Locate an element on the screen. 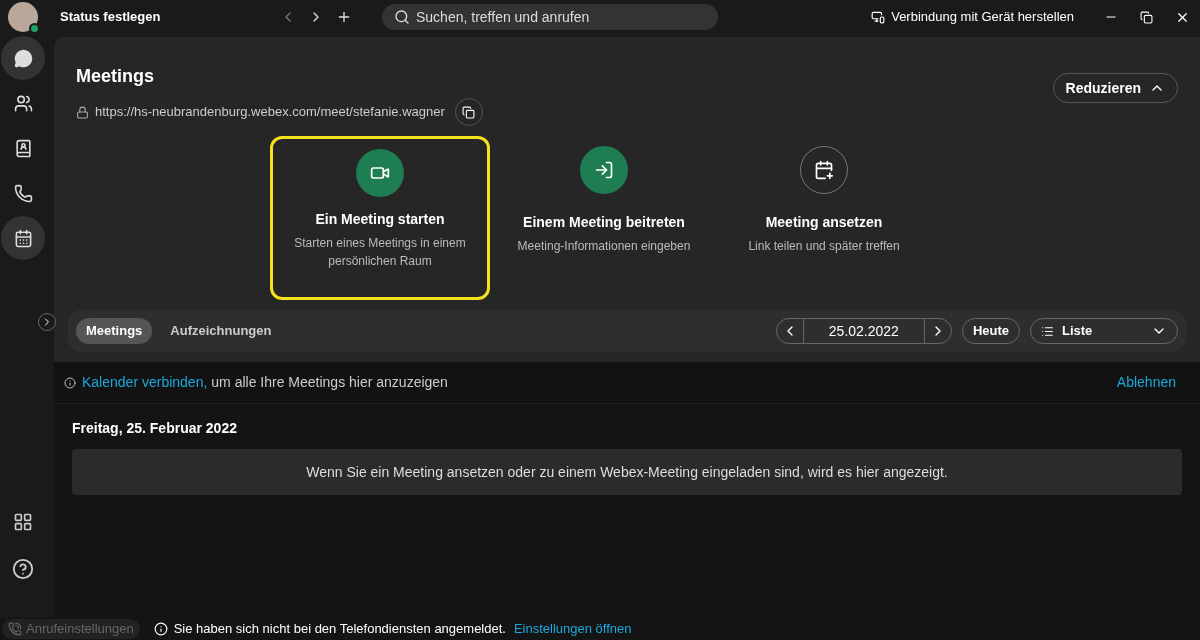 Image resolution: width=1200 pixels, height=640 pixels. enter-icon is located at coordinates (604, 170).